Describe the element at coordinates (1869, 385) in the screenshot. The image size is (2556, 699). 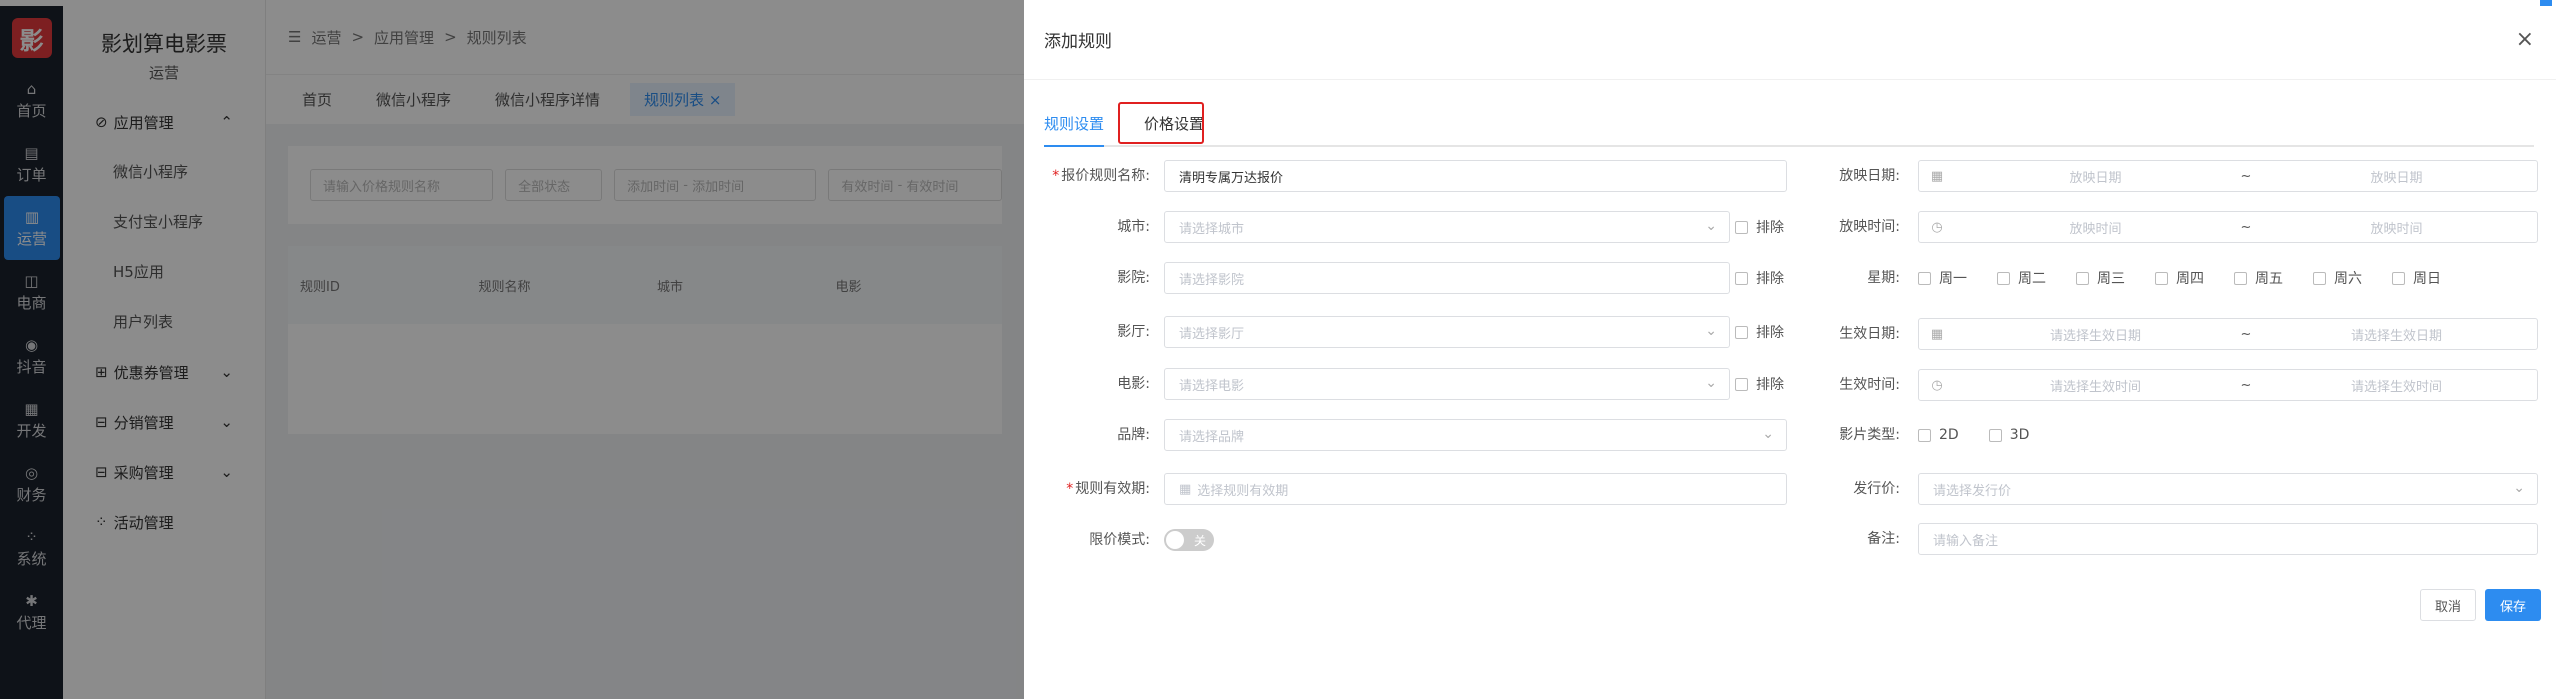
I see `effective-time-label: 生效时间:` at that location.